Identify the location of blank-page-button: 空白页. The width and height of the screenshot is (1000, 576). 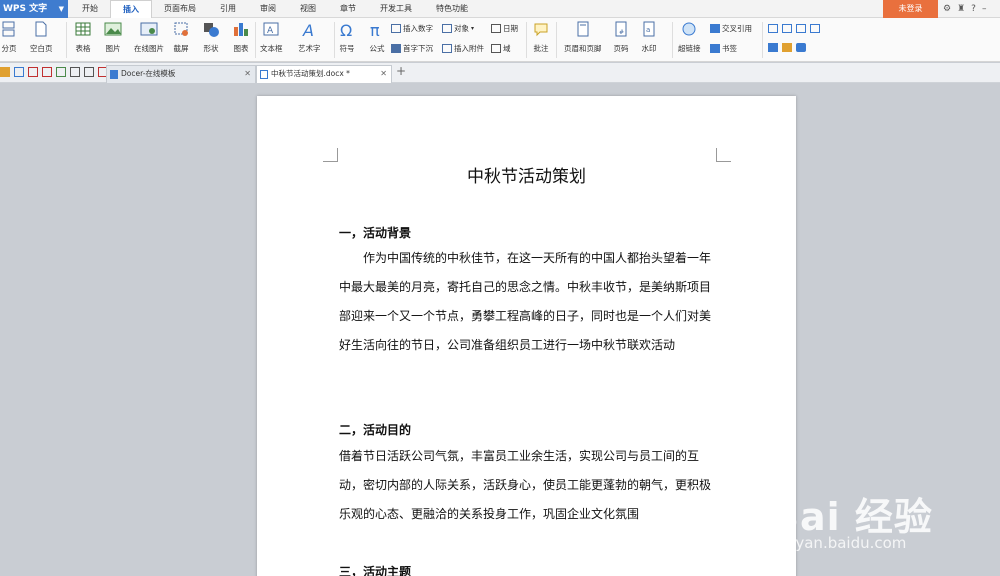
(41, 36).